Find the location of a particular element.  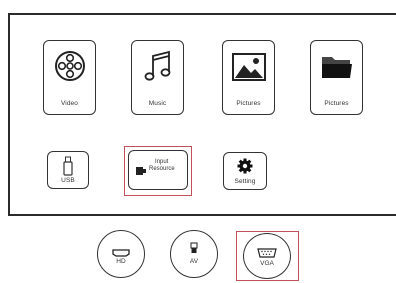

pictures-label: Pictures is located at coordinates (248, 103).